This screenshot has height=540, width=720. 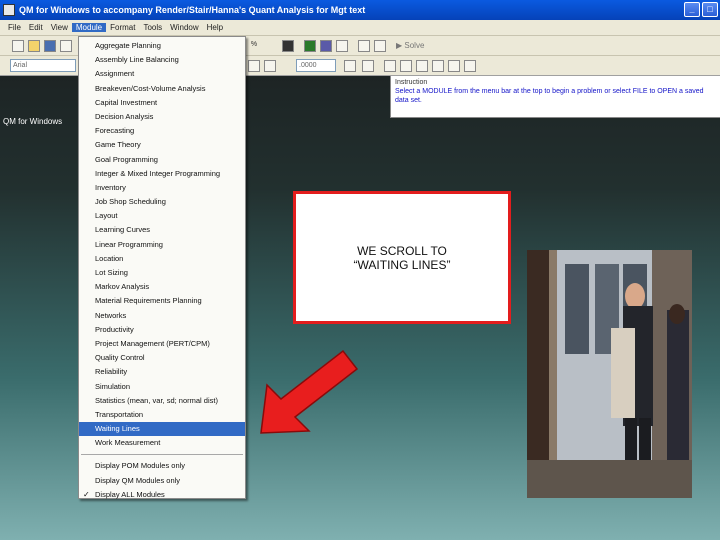 What do you see at coordinates (402, 250) in the screenshot?
I see `callout-line-1: WE SCROLL TO` at bounding box center [402, 250].